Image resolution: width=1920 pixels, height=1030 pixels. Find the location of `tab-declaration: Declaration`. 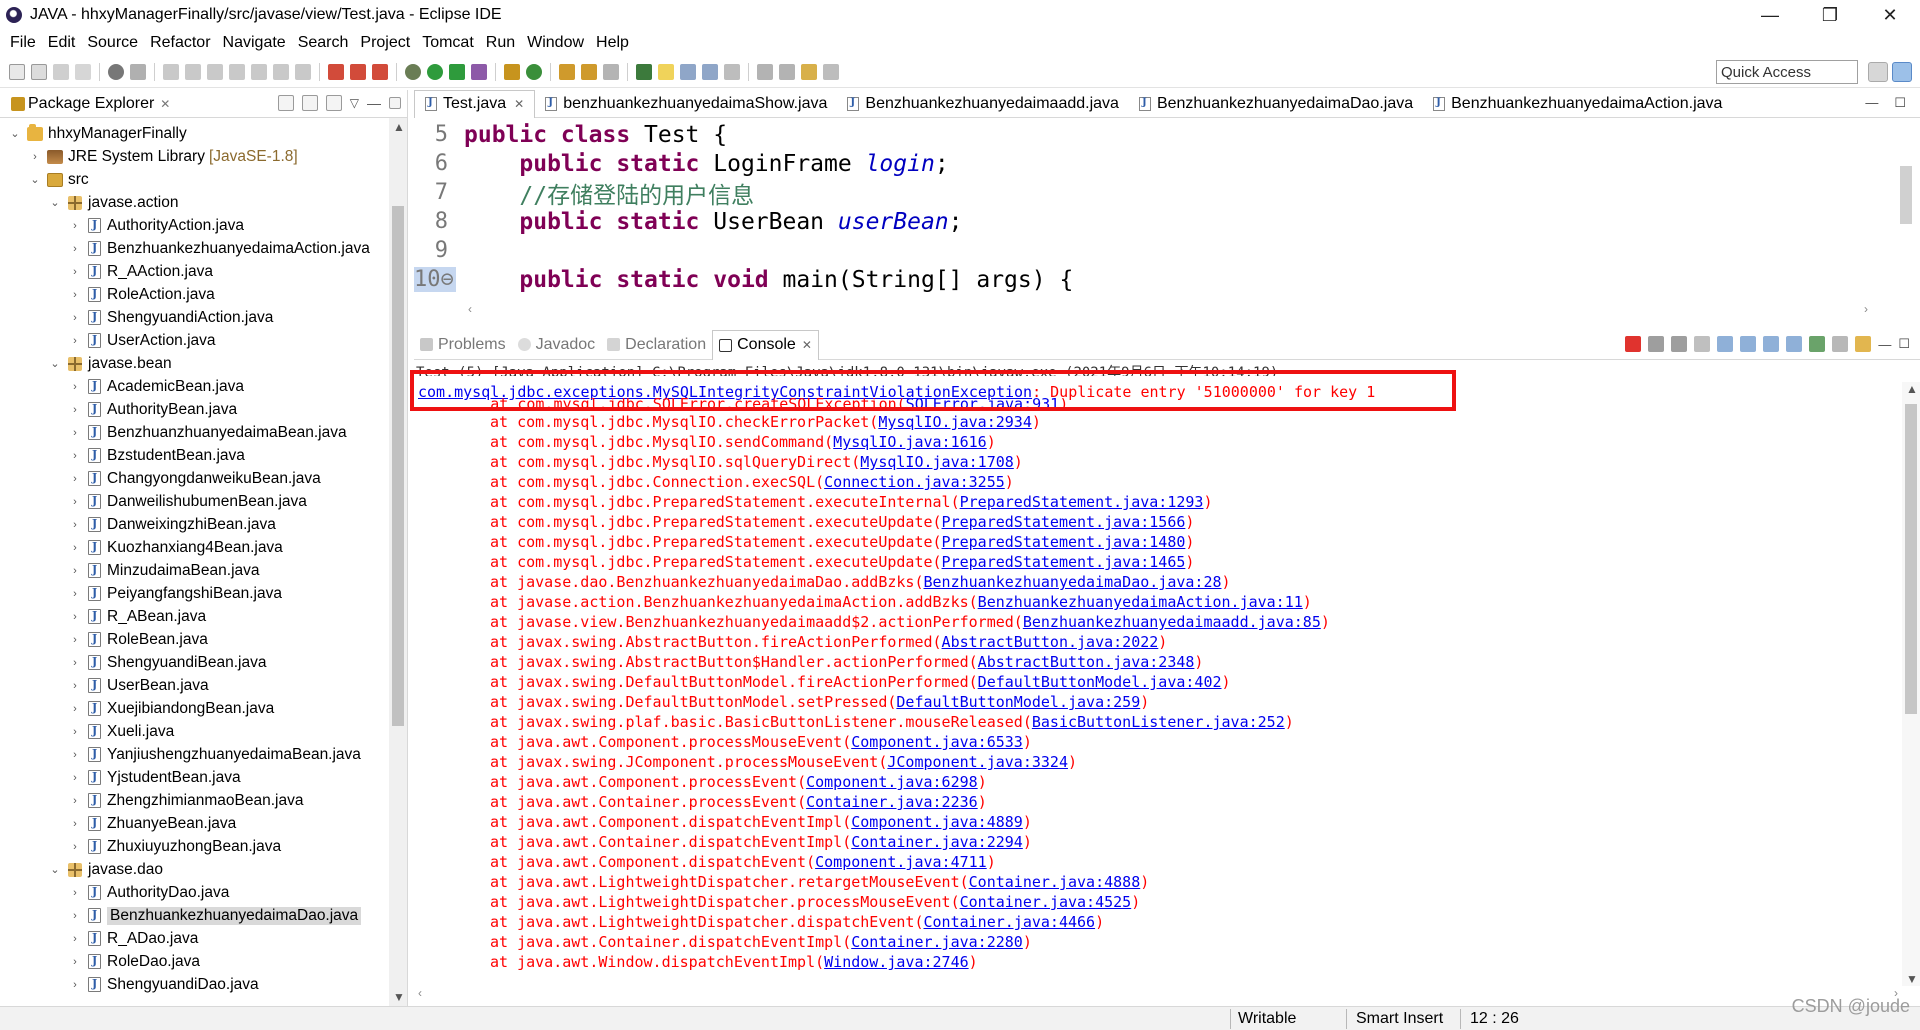

tab-declaration: Declaration is located at coordinates (656, 345).